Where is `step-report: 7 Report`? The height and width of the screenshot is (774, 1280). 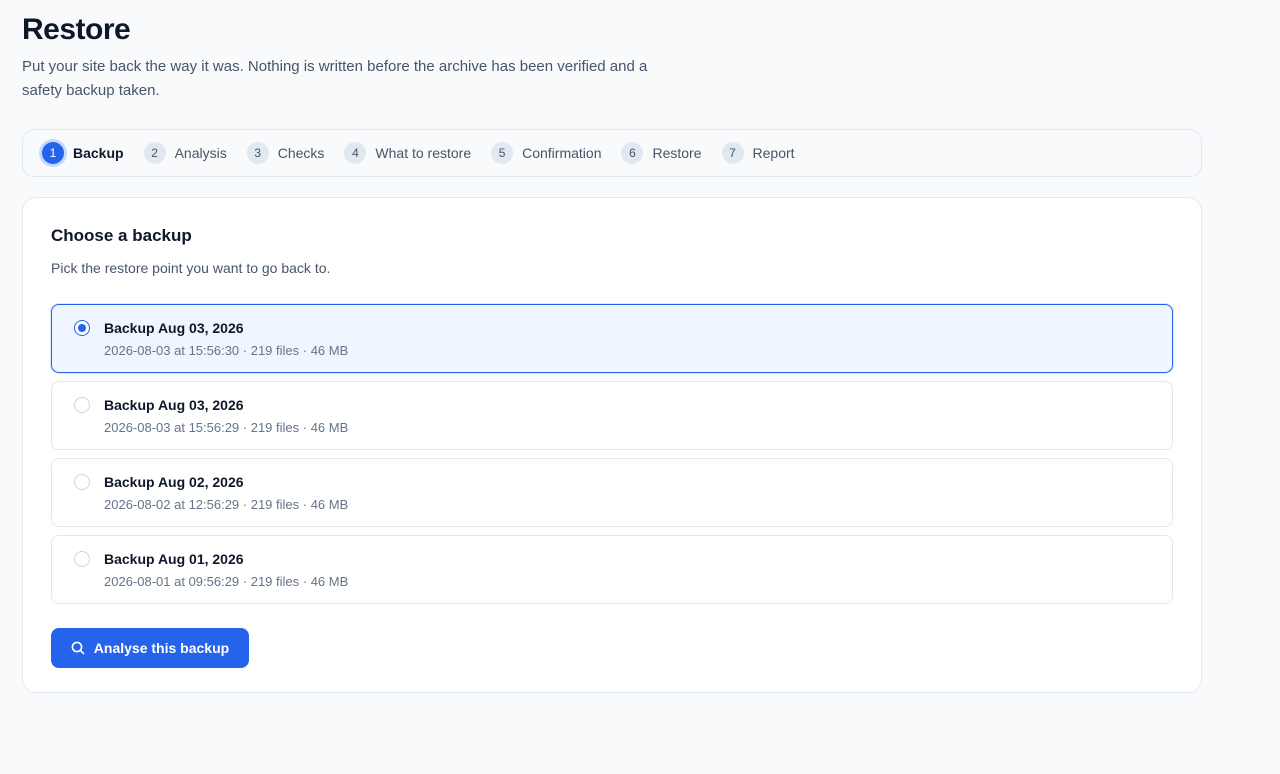
step-report: 7 Report is located at coordinates (758, 153).